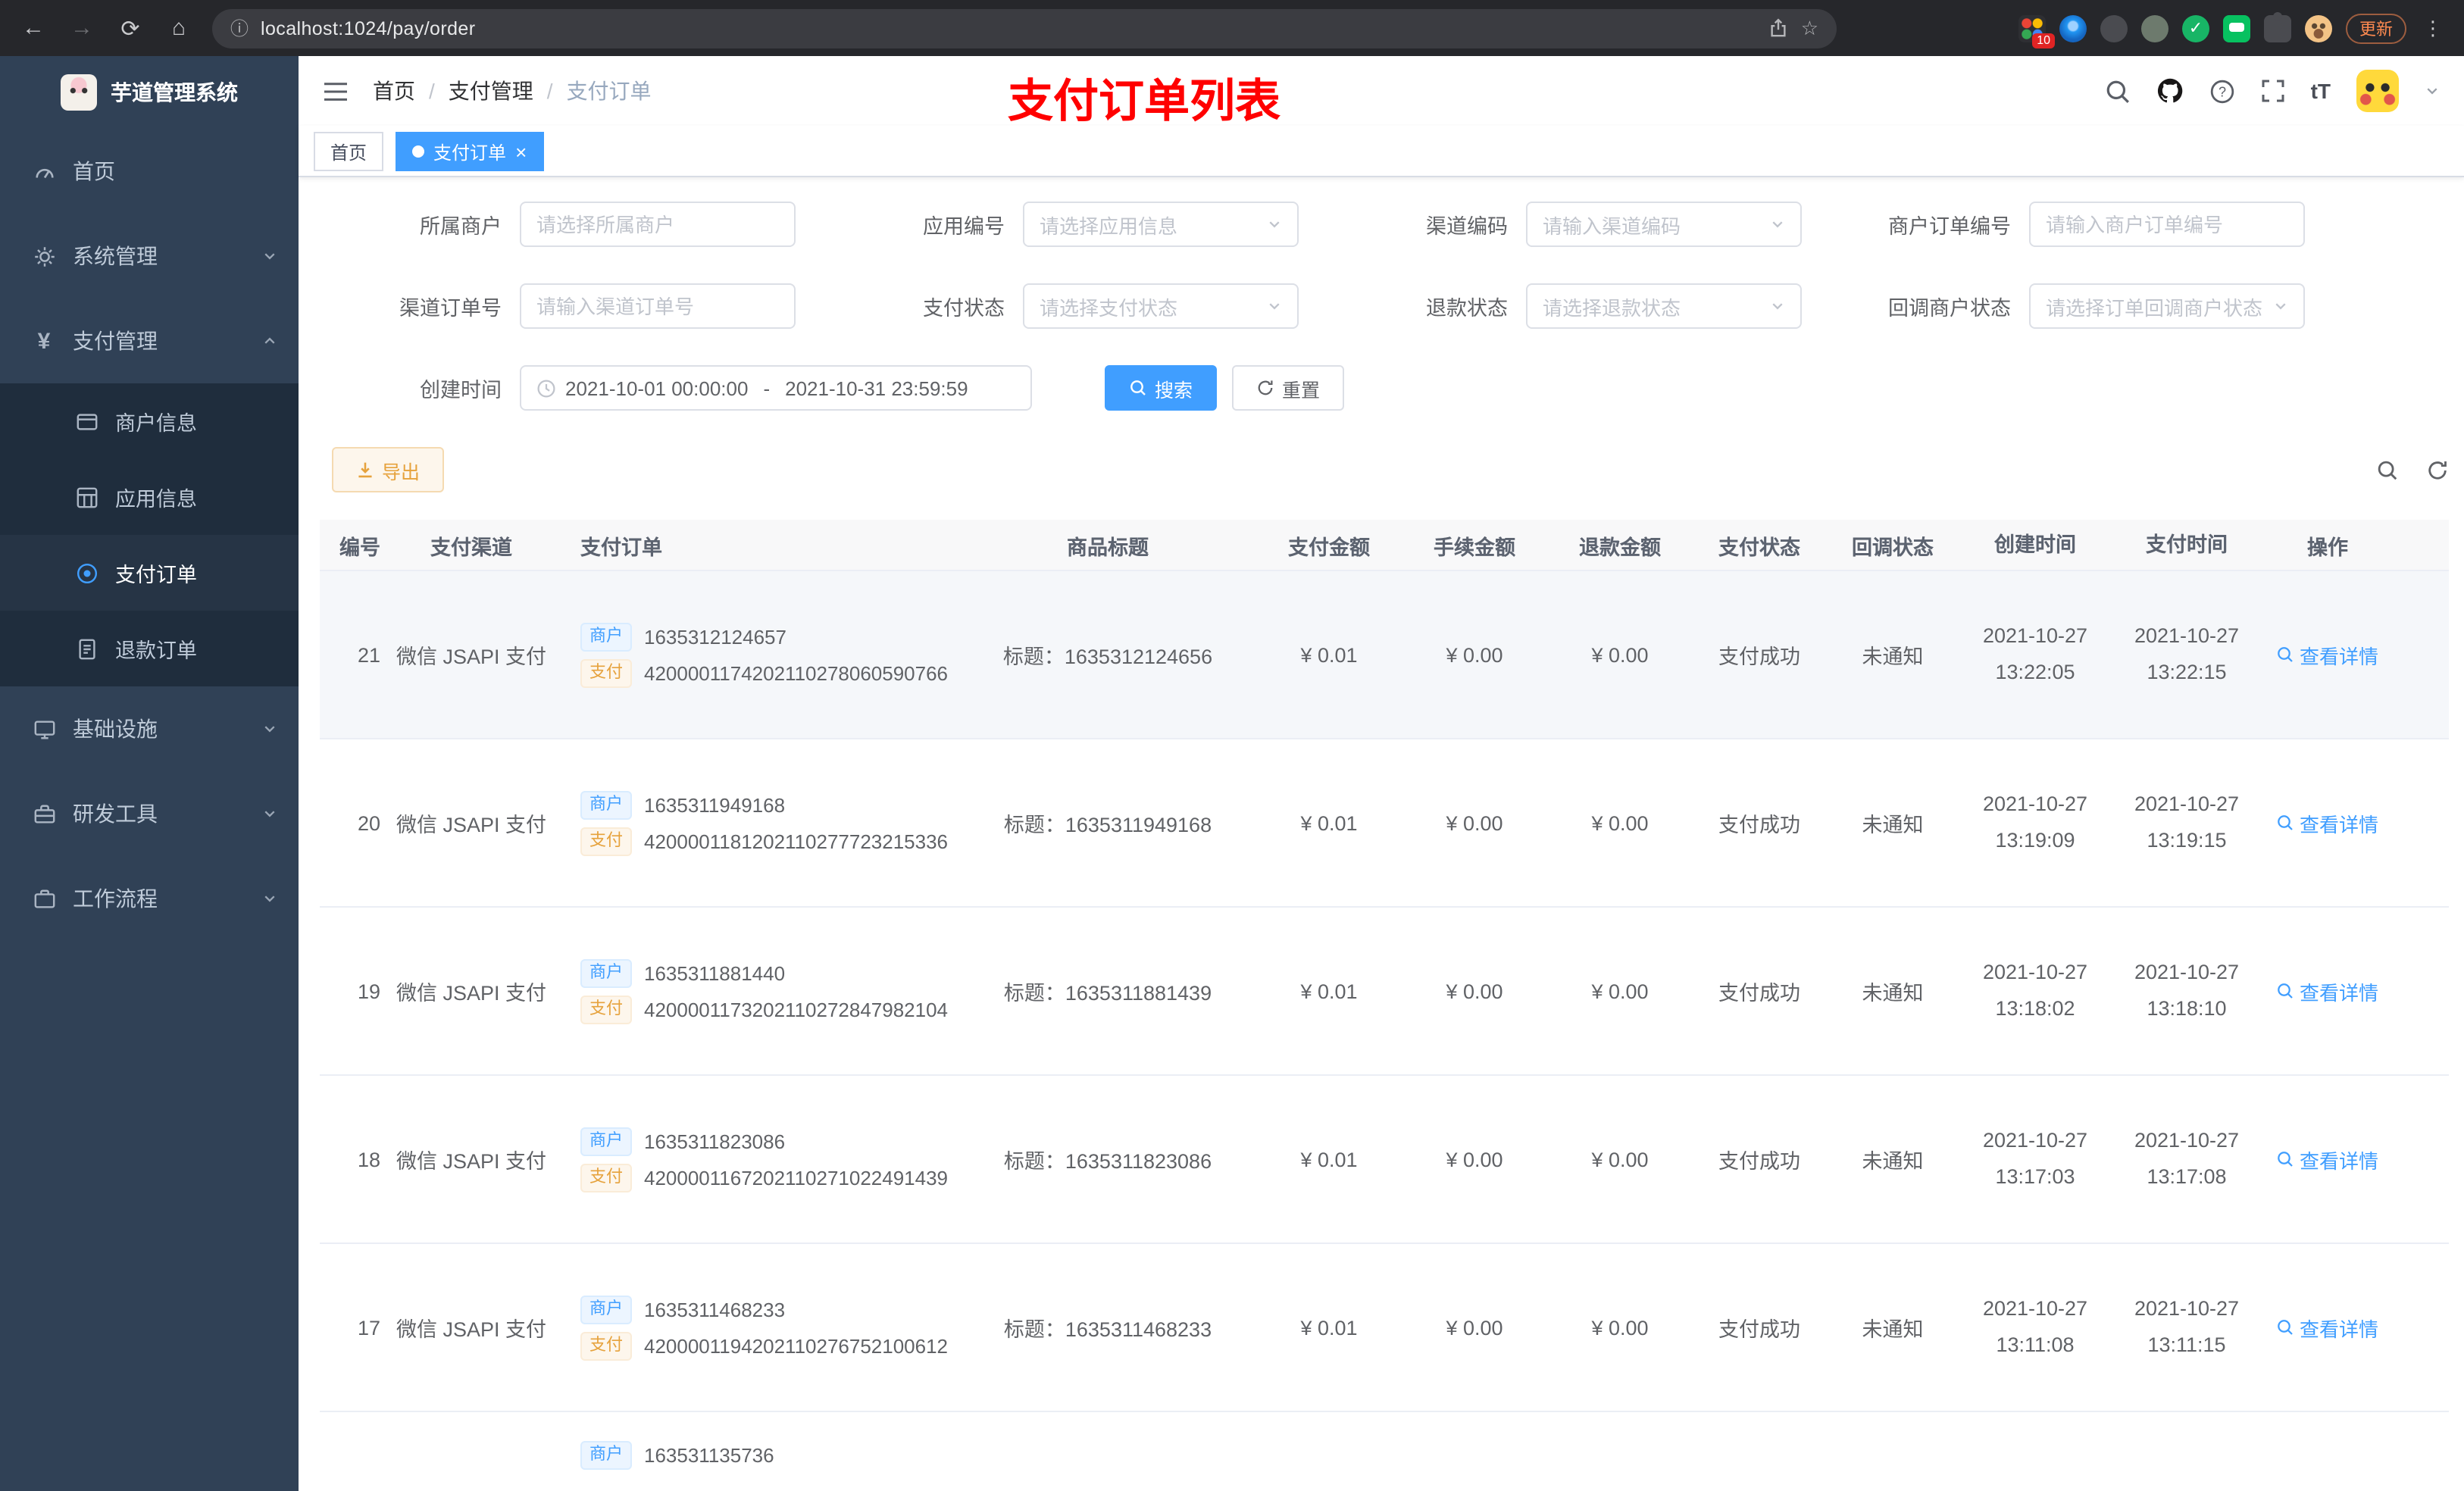  I want to click on merchant-order-input, so click(2167, 224).